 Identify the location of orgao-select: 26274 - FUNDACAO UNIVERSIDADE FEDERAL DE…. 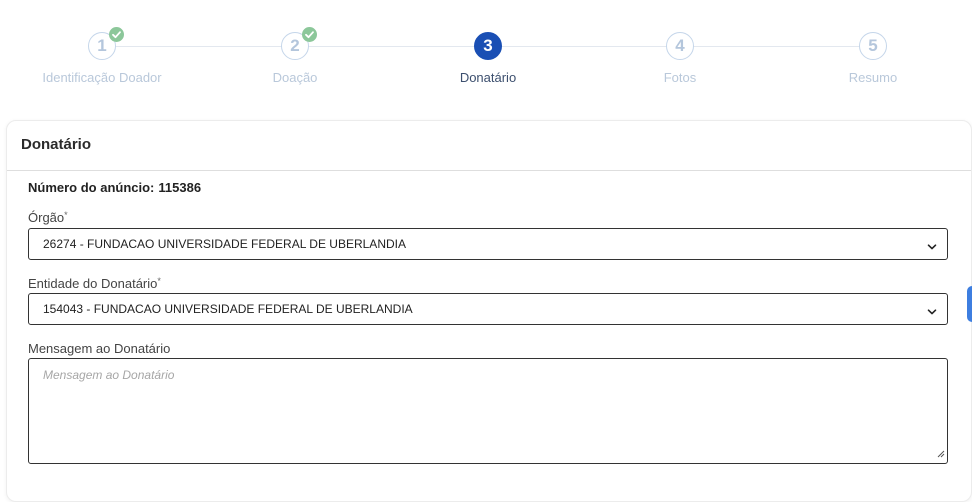
(488, 244).